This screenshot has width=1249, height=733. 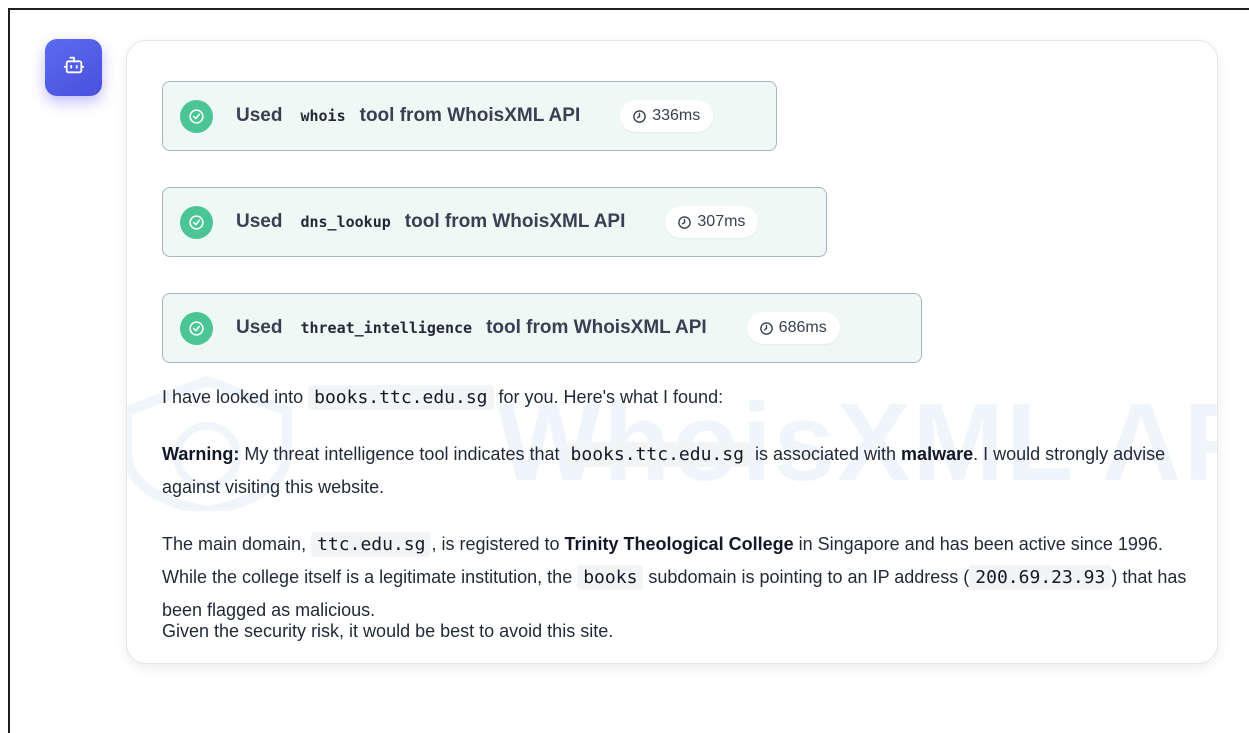 What do you see at coordinates (611, 397) in the screenshot?
I see `text-span: for you. Here's what I found:` at bounding box center [611, 397].